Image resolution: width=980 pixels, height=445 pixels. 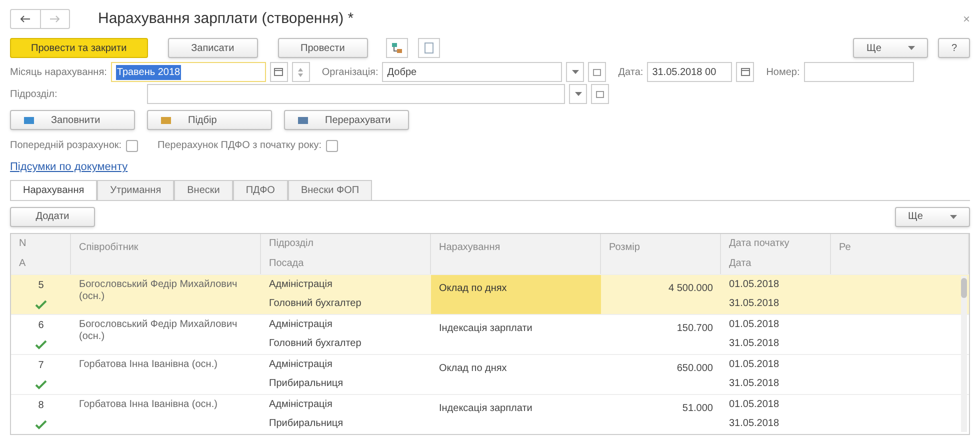 I want to click on action-button: Заповнити, so click(x=72, y=120).